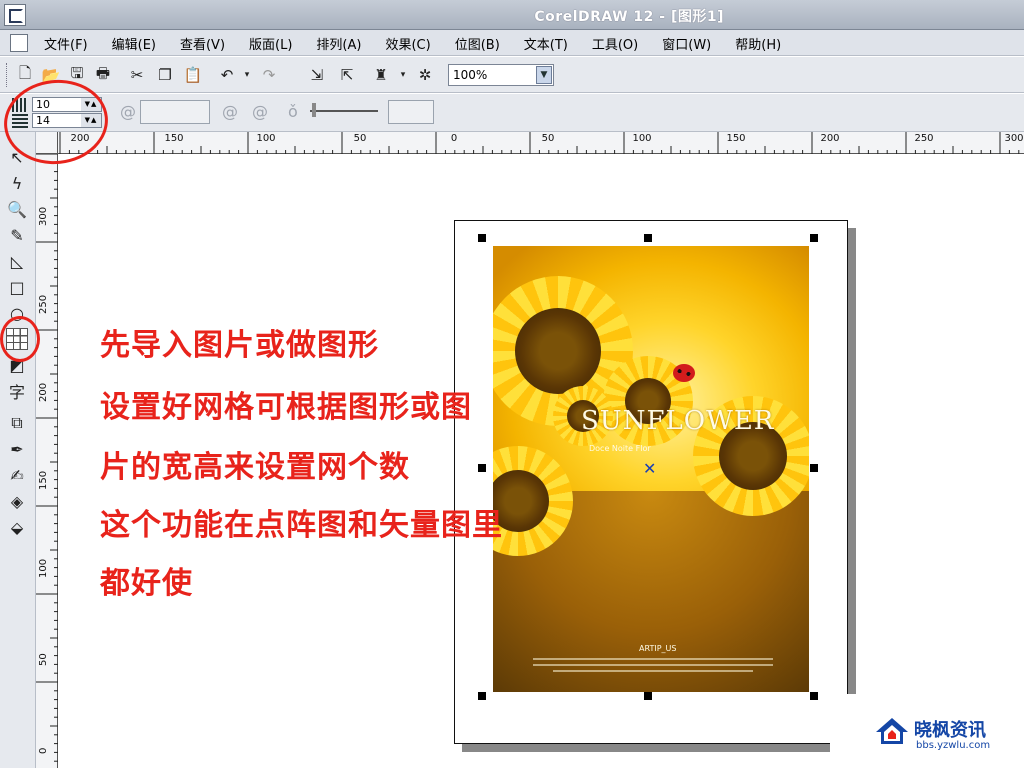  I want to click on menu-view: 查看(V), so click(202, 43).